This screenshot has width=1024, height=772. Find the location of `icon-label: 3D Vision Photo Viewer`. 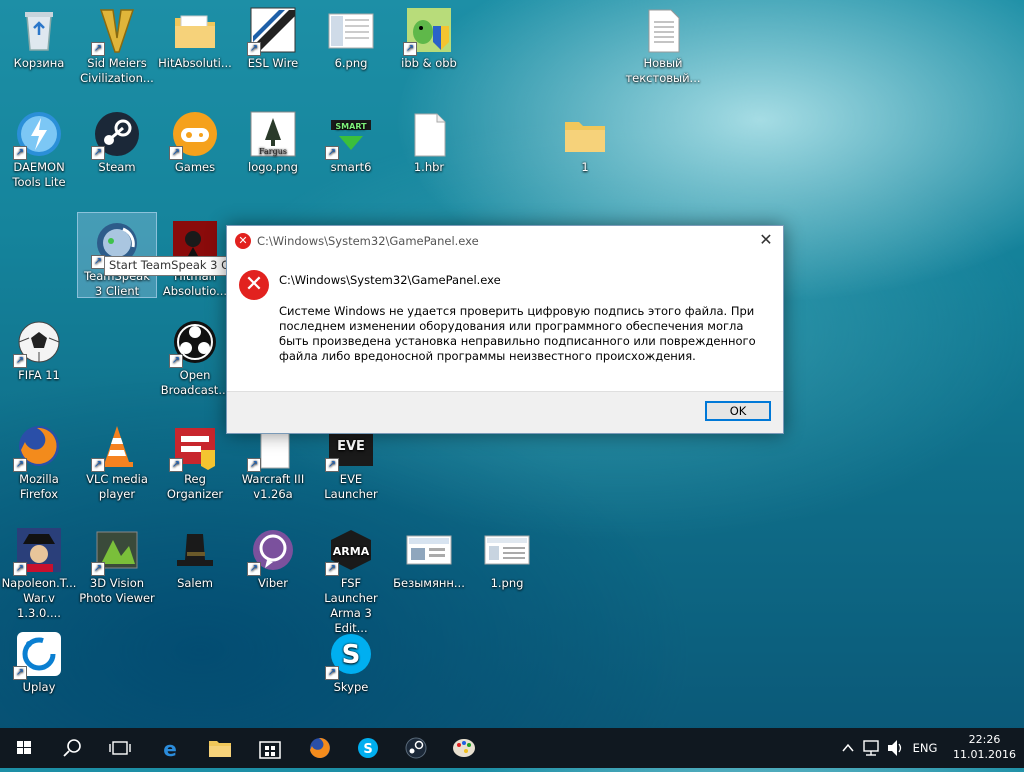

icon-label: 3D Vision Photo Viewer is located at coordinates (117, 590).